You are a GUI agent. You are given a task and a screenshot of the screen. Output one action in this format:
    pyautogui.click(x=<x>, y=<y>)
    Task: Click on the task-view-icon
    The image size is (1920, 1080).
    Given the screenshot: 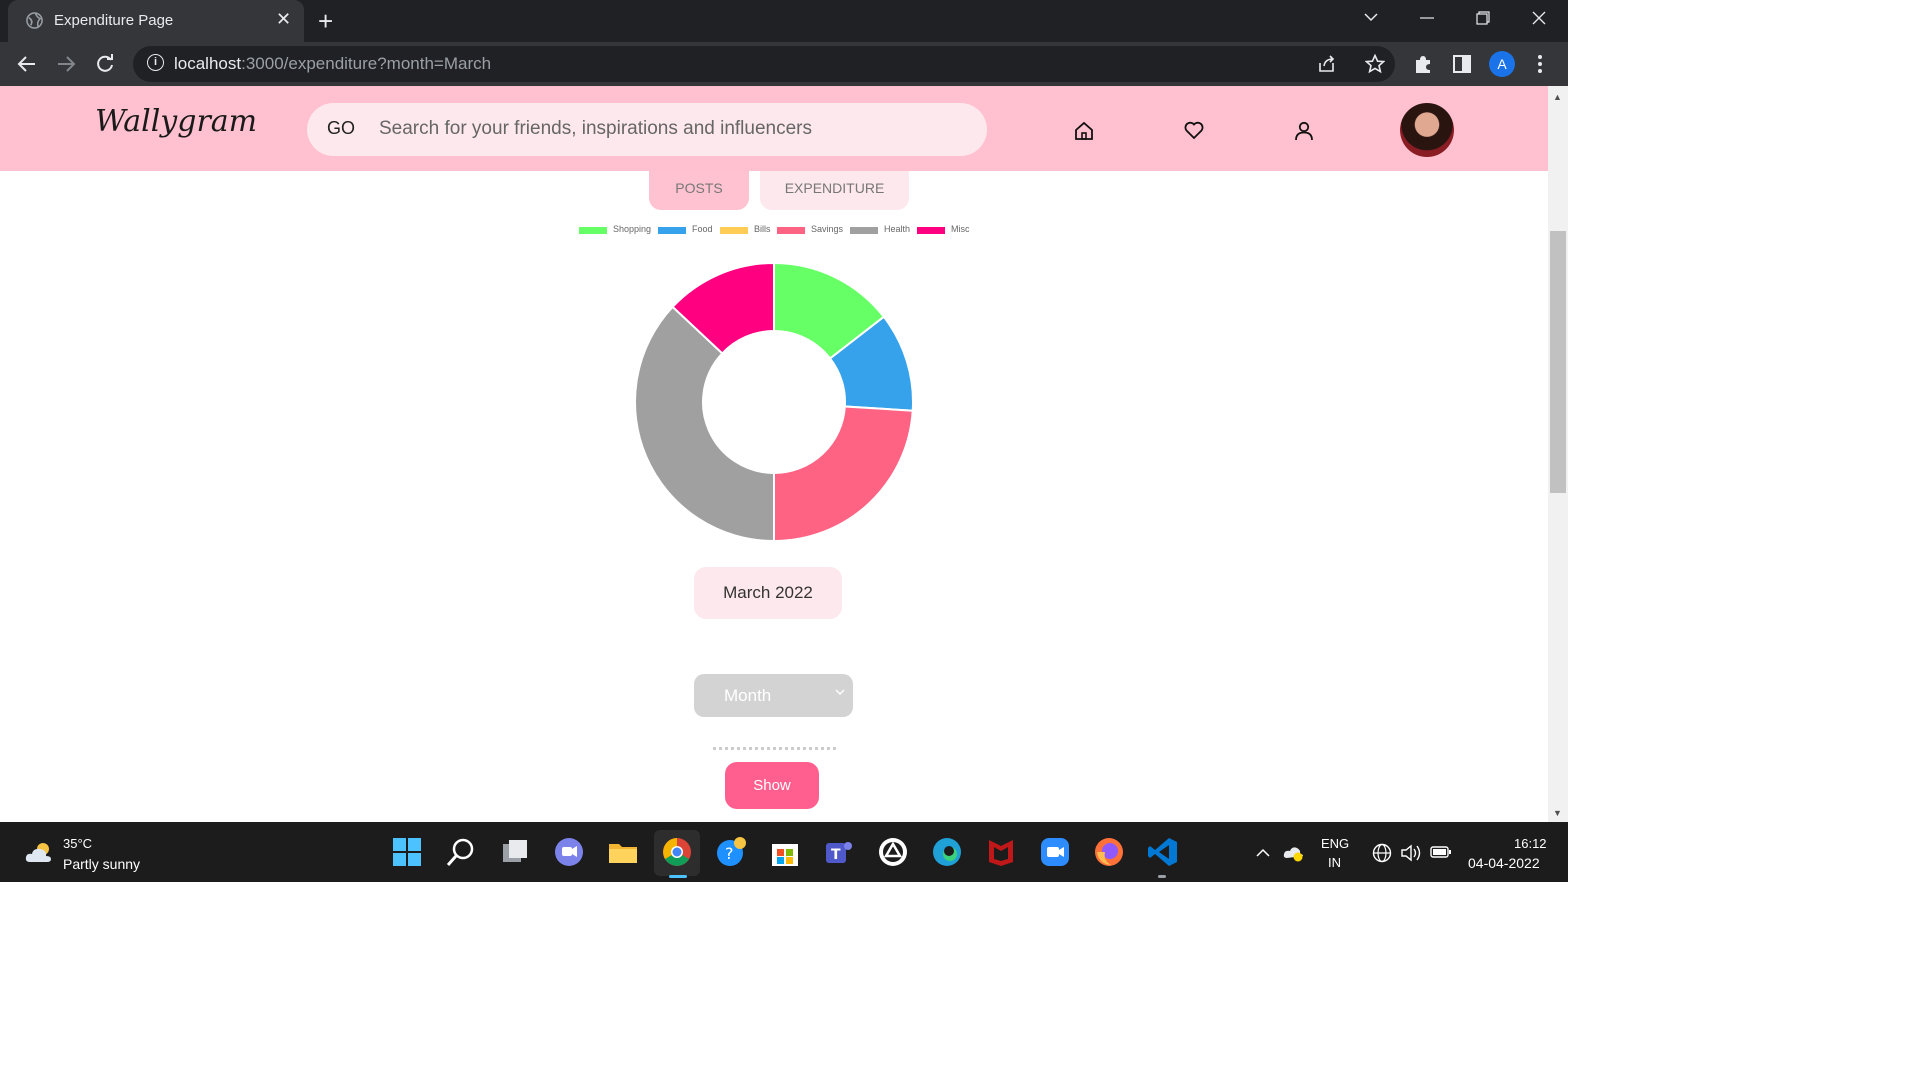 What is the action you would take?
    pyautogui.click(x=515, y=852)
    